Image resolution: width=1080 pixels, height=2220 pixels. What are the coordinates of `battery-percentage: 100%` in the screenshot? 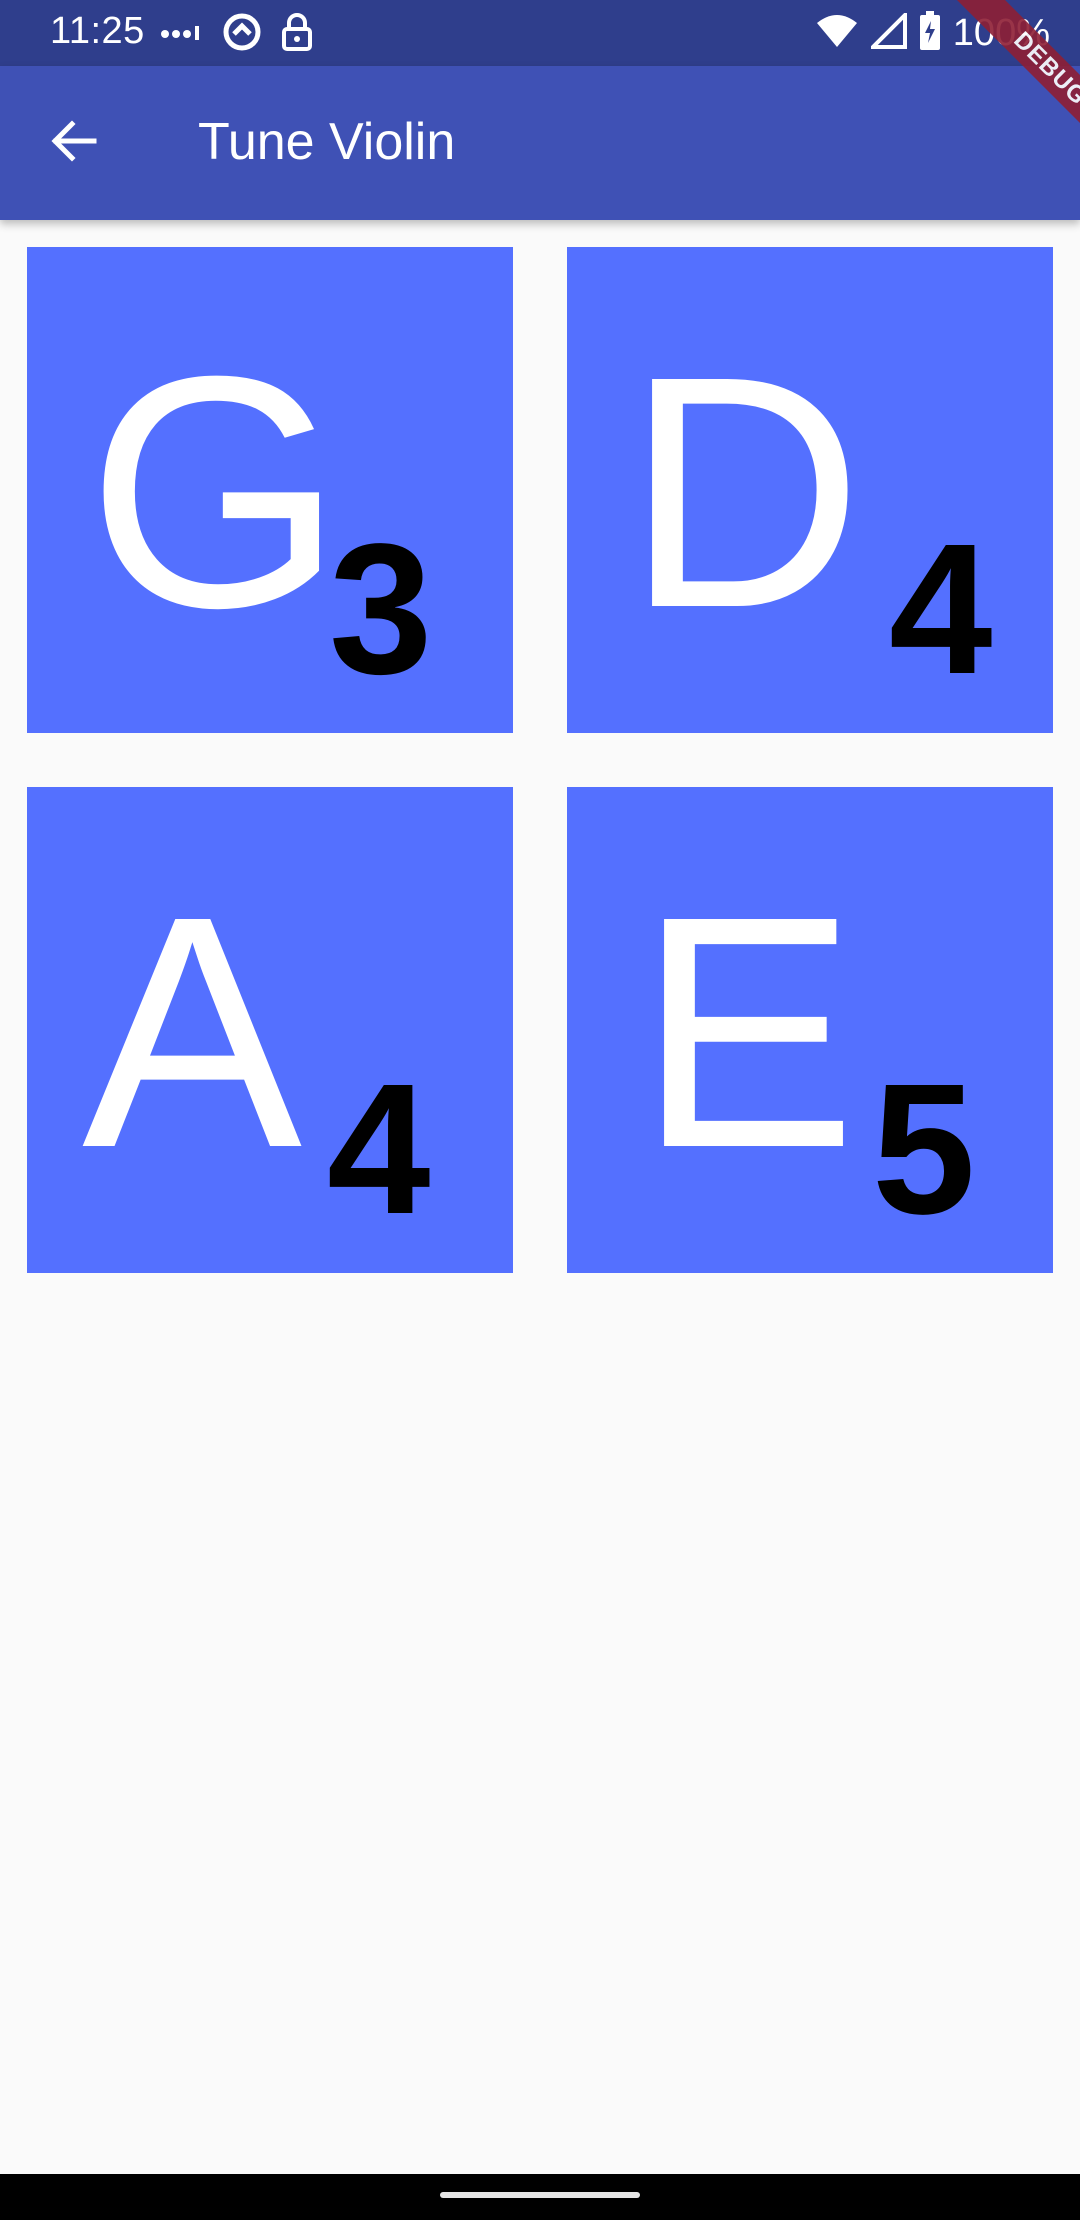 It's located at (1001, 32).